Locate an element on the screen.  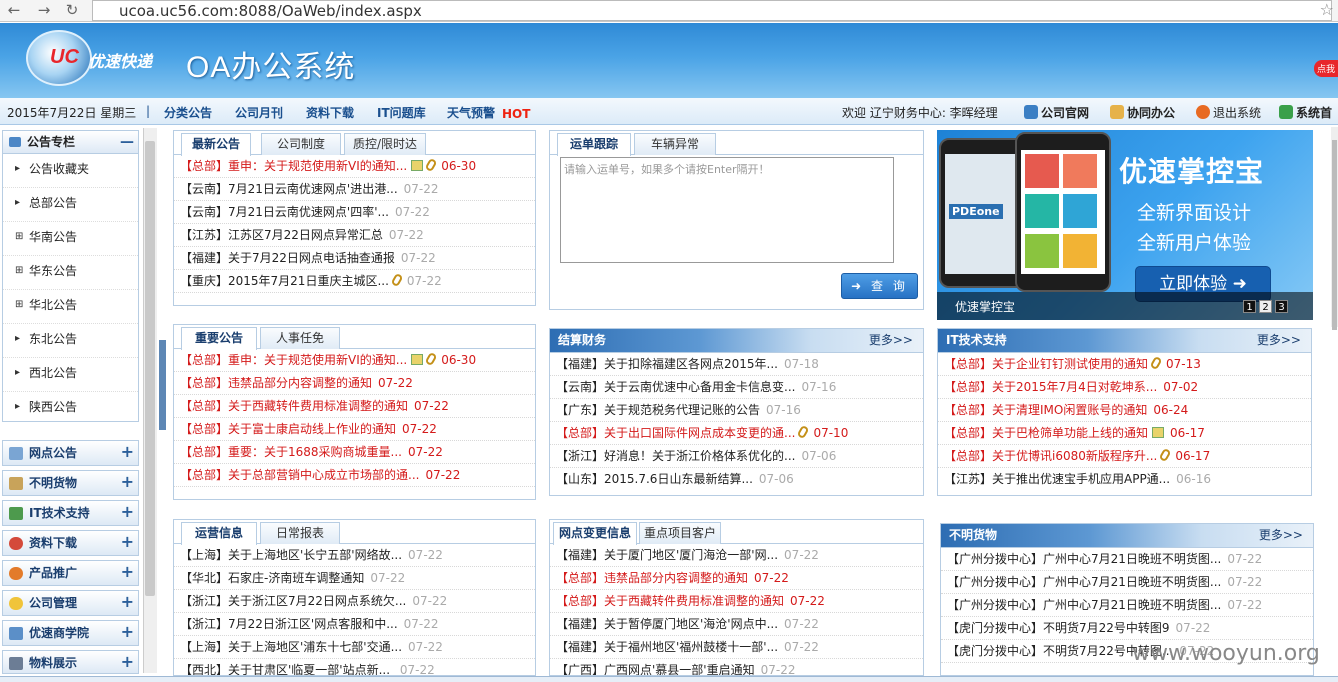
sidebar-cat-management: 公司管理 + is located at coordinates (70, 603).